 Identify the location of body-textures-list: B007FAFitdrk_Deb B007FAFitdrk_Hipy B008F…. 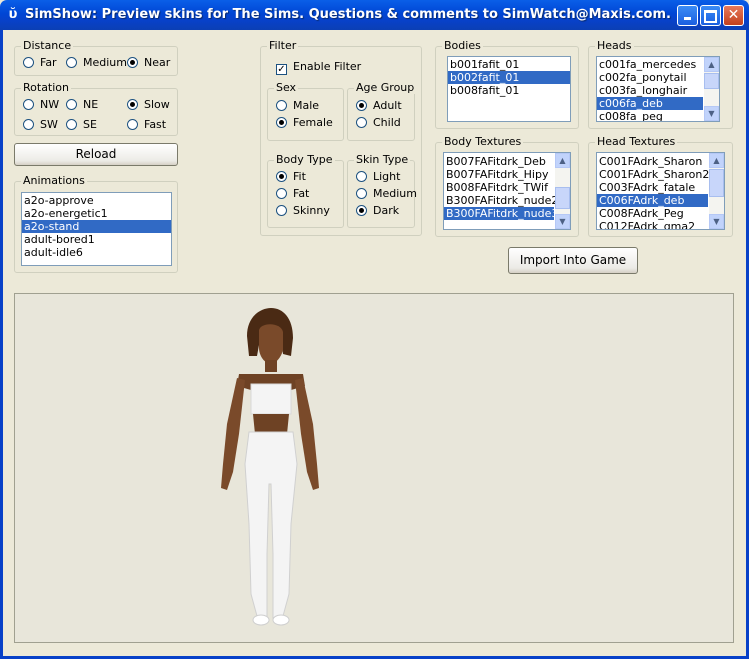
(507, 191).